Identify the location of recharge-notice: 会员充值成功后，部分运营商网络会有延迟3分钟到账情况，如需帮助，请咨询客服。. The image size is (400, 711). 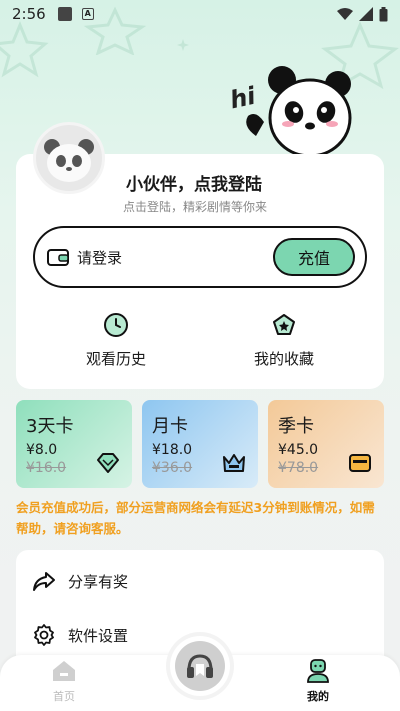
(195, 518).